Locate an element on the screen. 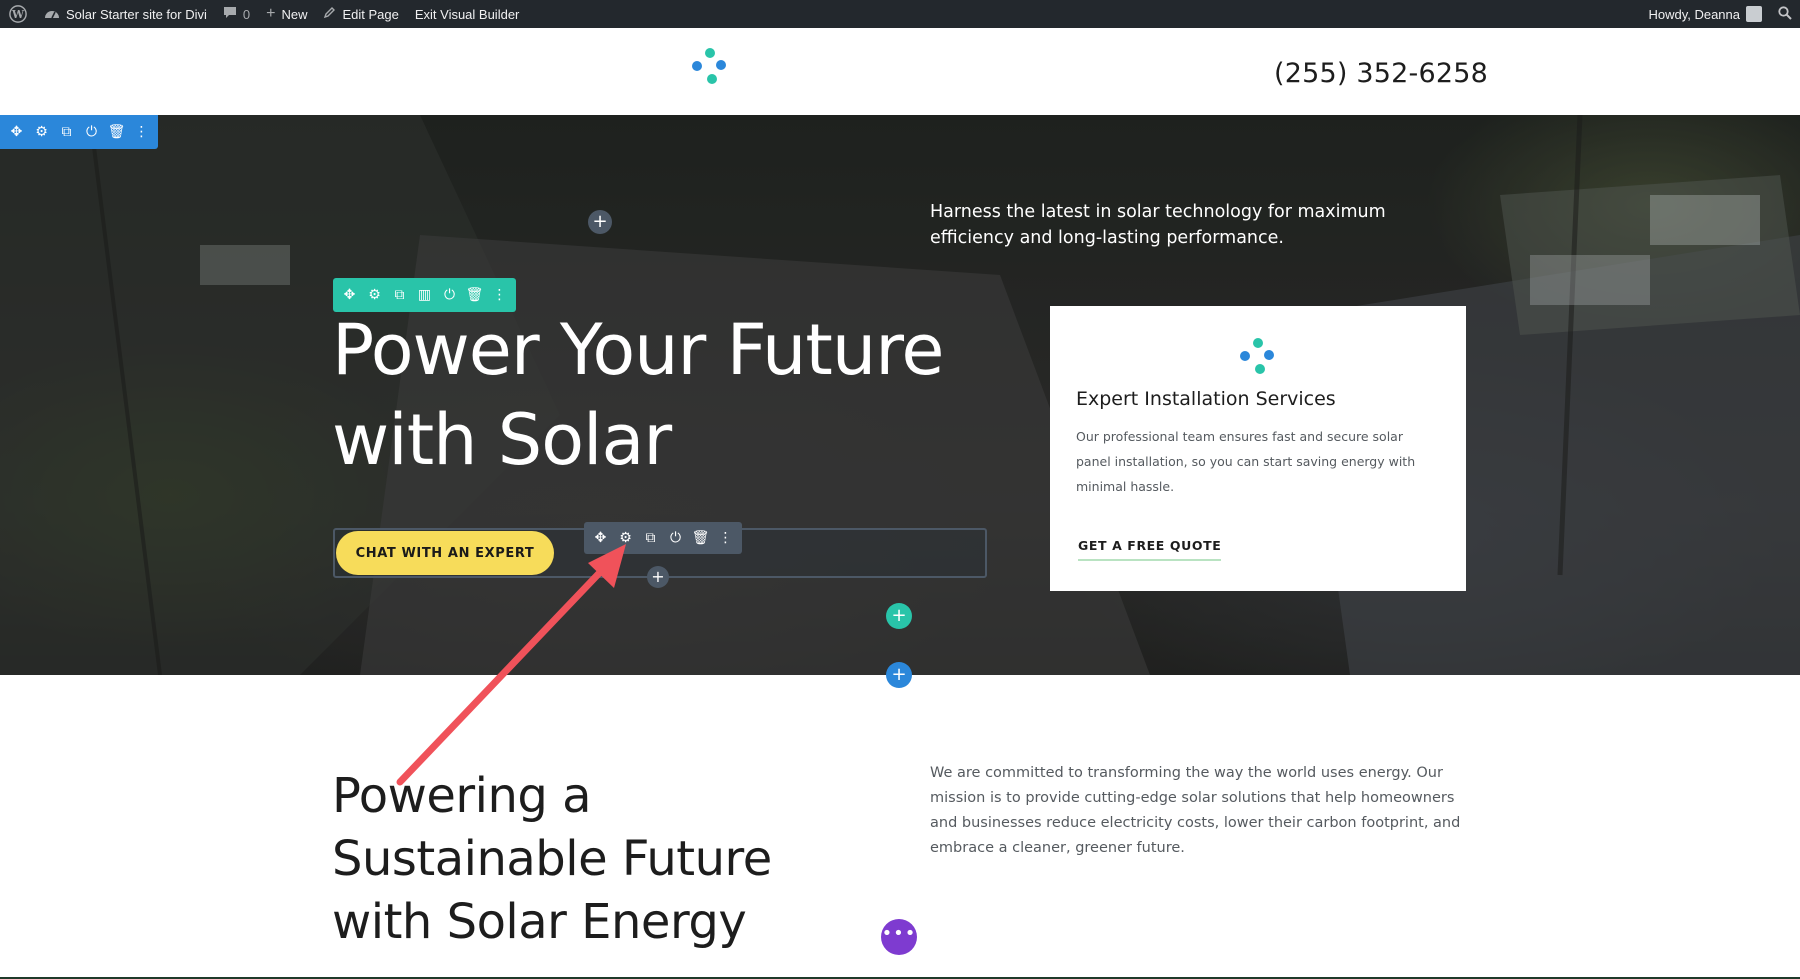 This screenshot has height=979, width=1800. edit-page-label: Edit Page is located at coordinates (370, 14).